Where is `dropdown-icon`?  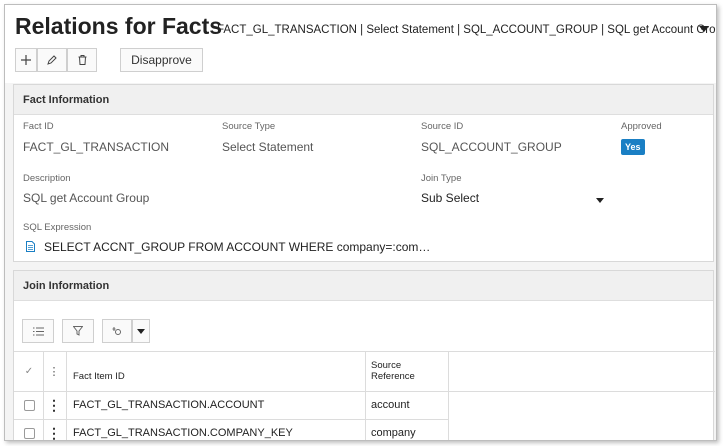 dropdown-icon is located at coordinates (141, 331).